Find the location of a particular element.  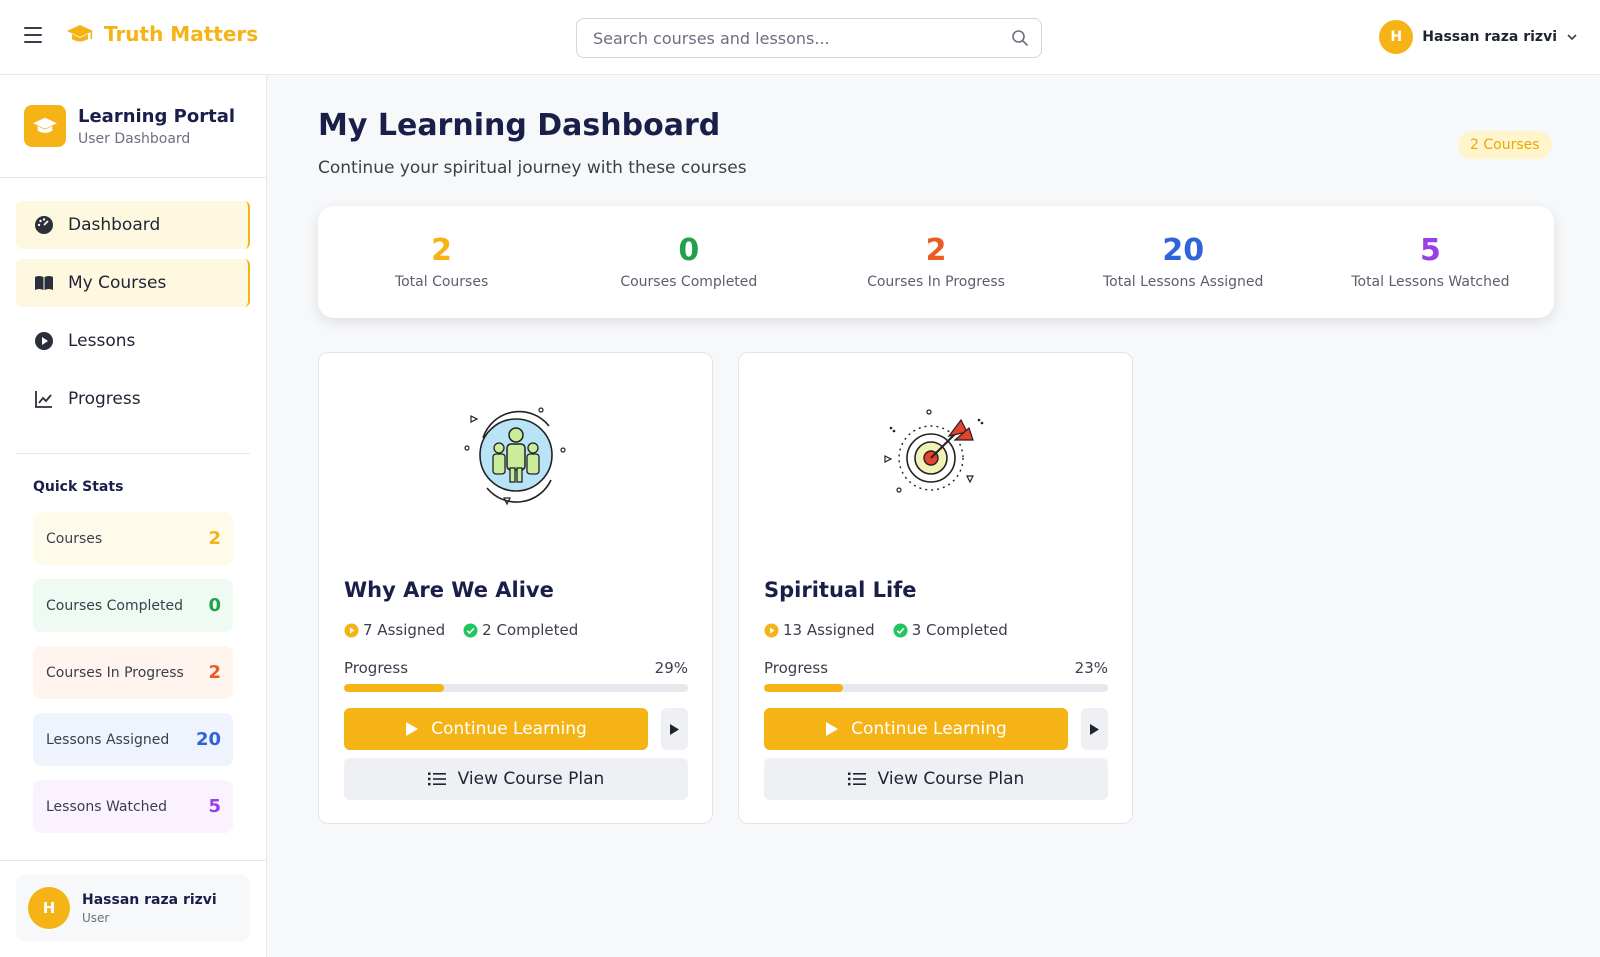

quick-stat-courses-completed: Courses Completed 0 is located at coordinates (133, 605).